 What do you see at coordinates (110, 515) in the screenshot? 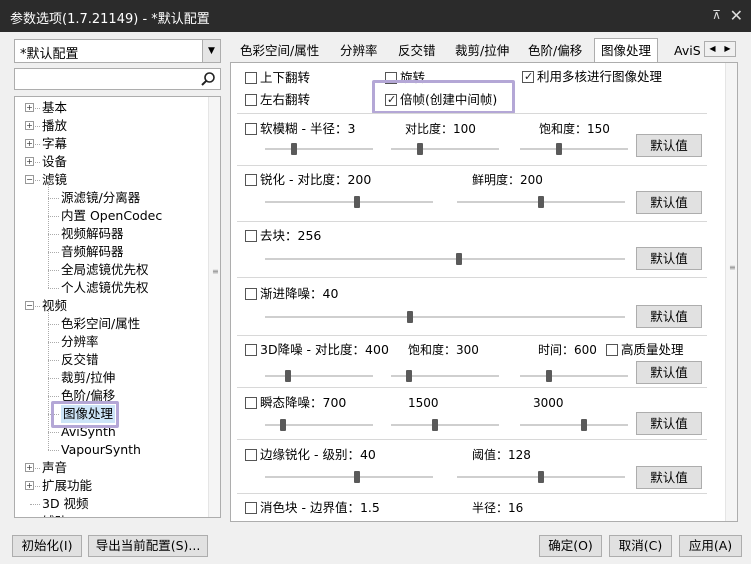
I see `tree-item: 辅助` at bounding box center [110, 515].